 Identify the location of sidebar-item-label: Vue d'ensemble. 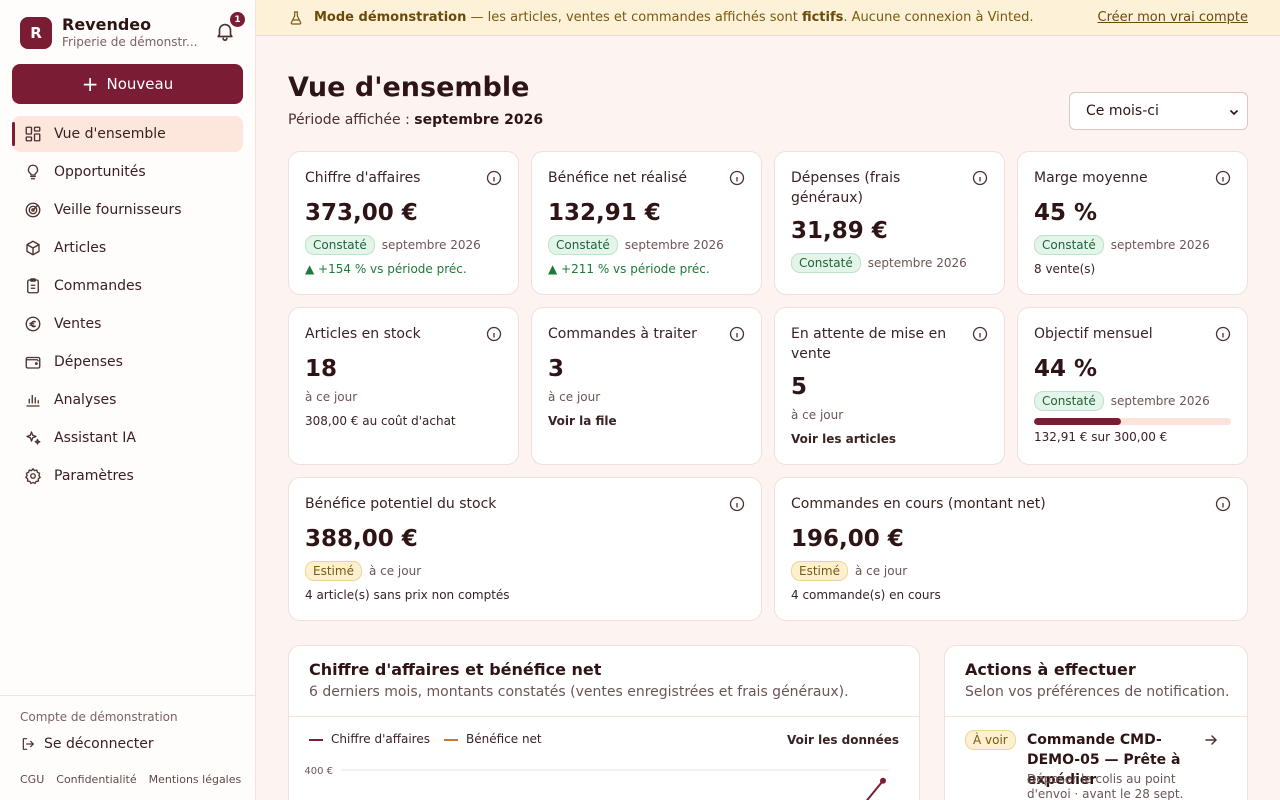
(110, 134).